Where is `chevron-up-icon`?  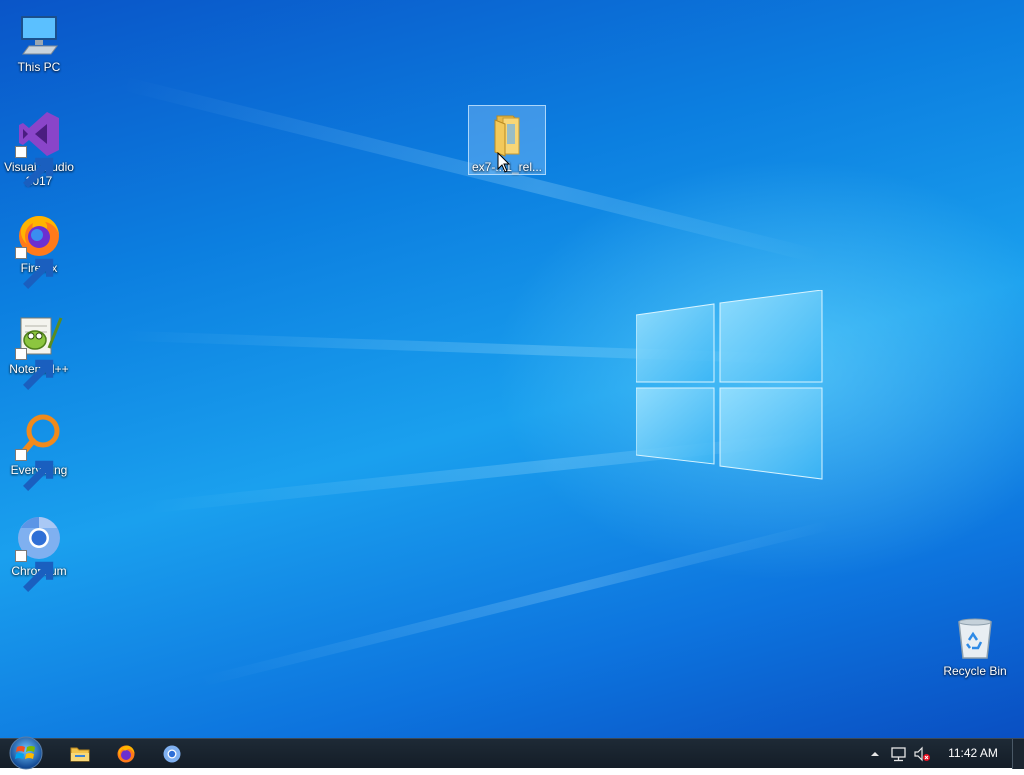
chevron-up-icon is located at coordinates (875, 754).